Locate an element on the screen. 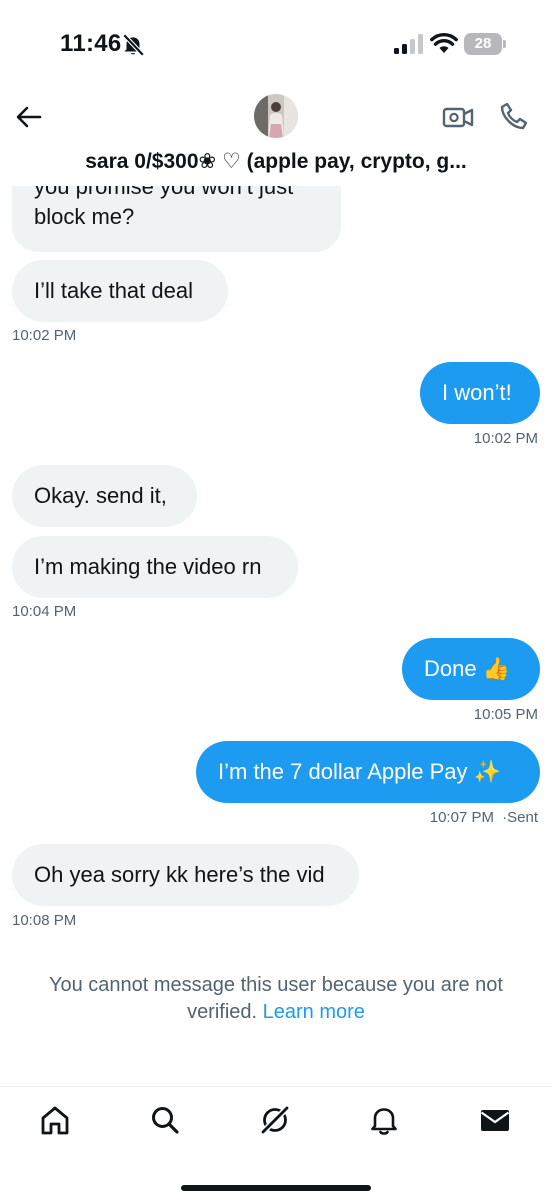 The height and width of the screenshot is (1200, 552). bell-off-icon is located at coordinates (133, 45).